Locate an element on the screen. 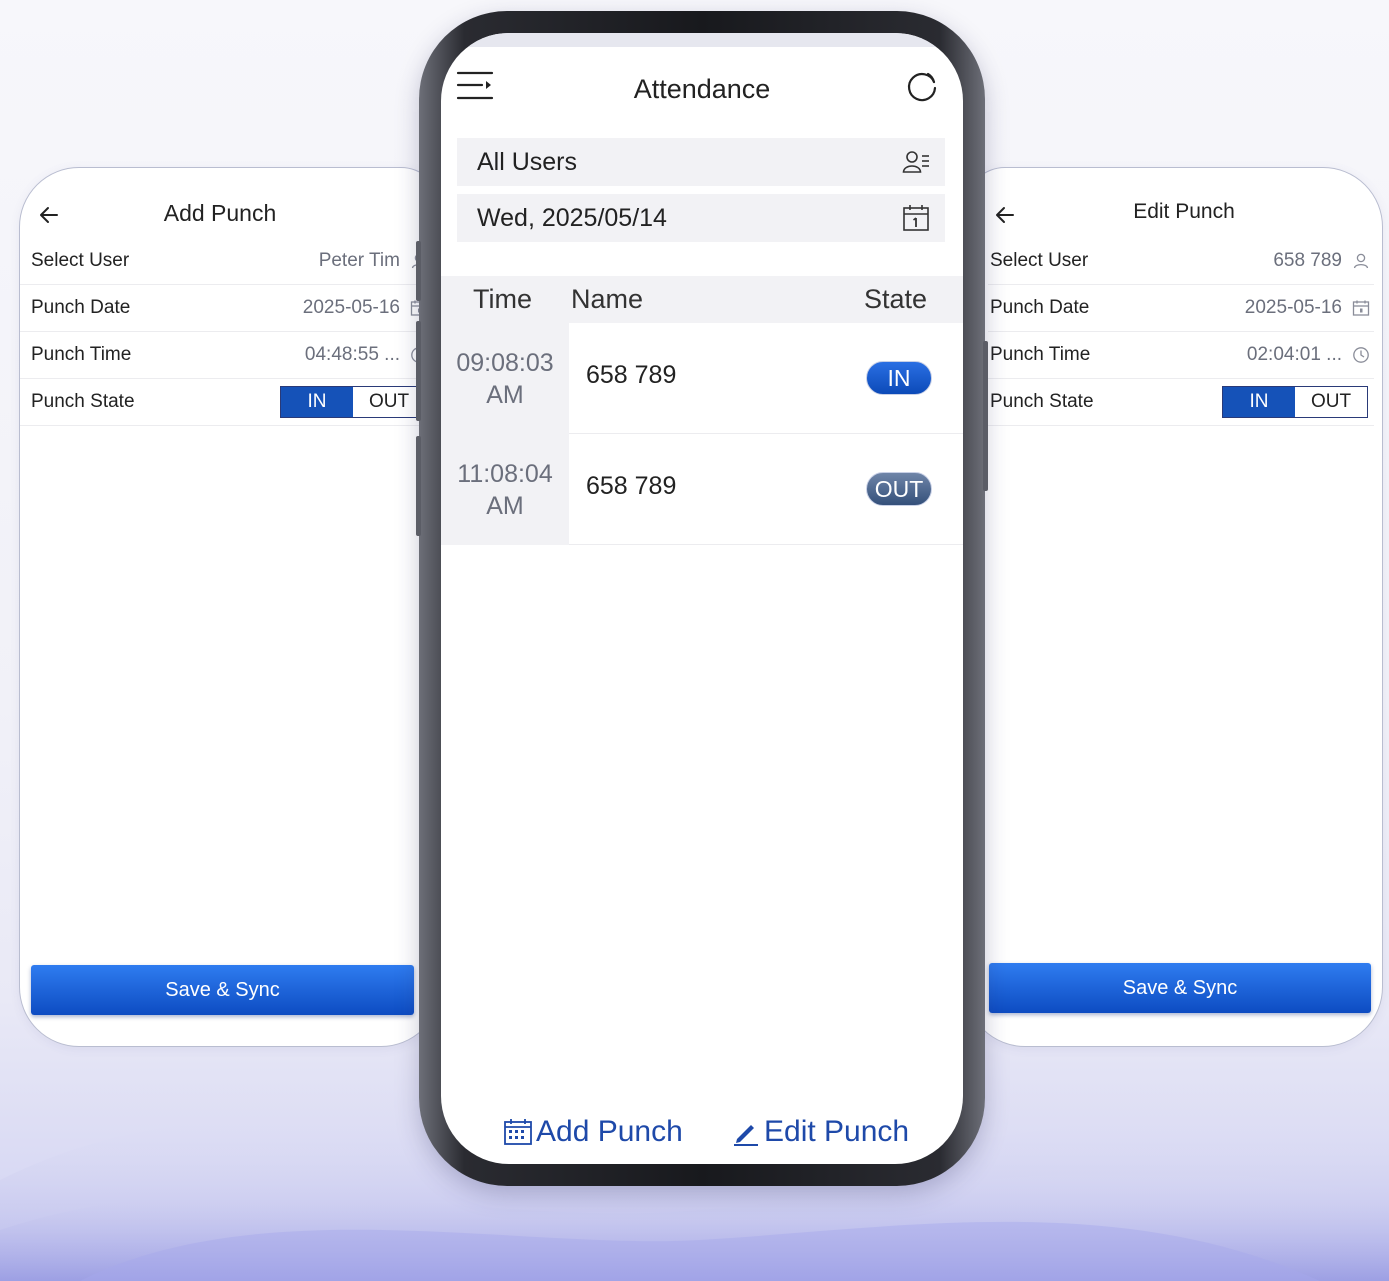 Image resolution: width=1389 pixels, height=1281 pixels. table-row: 11:08:04 AM 658 789 OUT is located at coordinates (702, 489).